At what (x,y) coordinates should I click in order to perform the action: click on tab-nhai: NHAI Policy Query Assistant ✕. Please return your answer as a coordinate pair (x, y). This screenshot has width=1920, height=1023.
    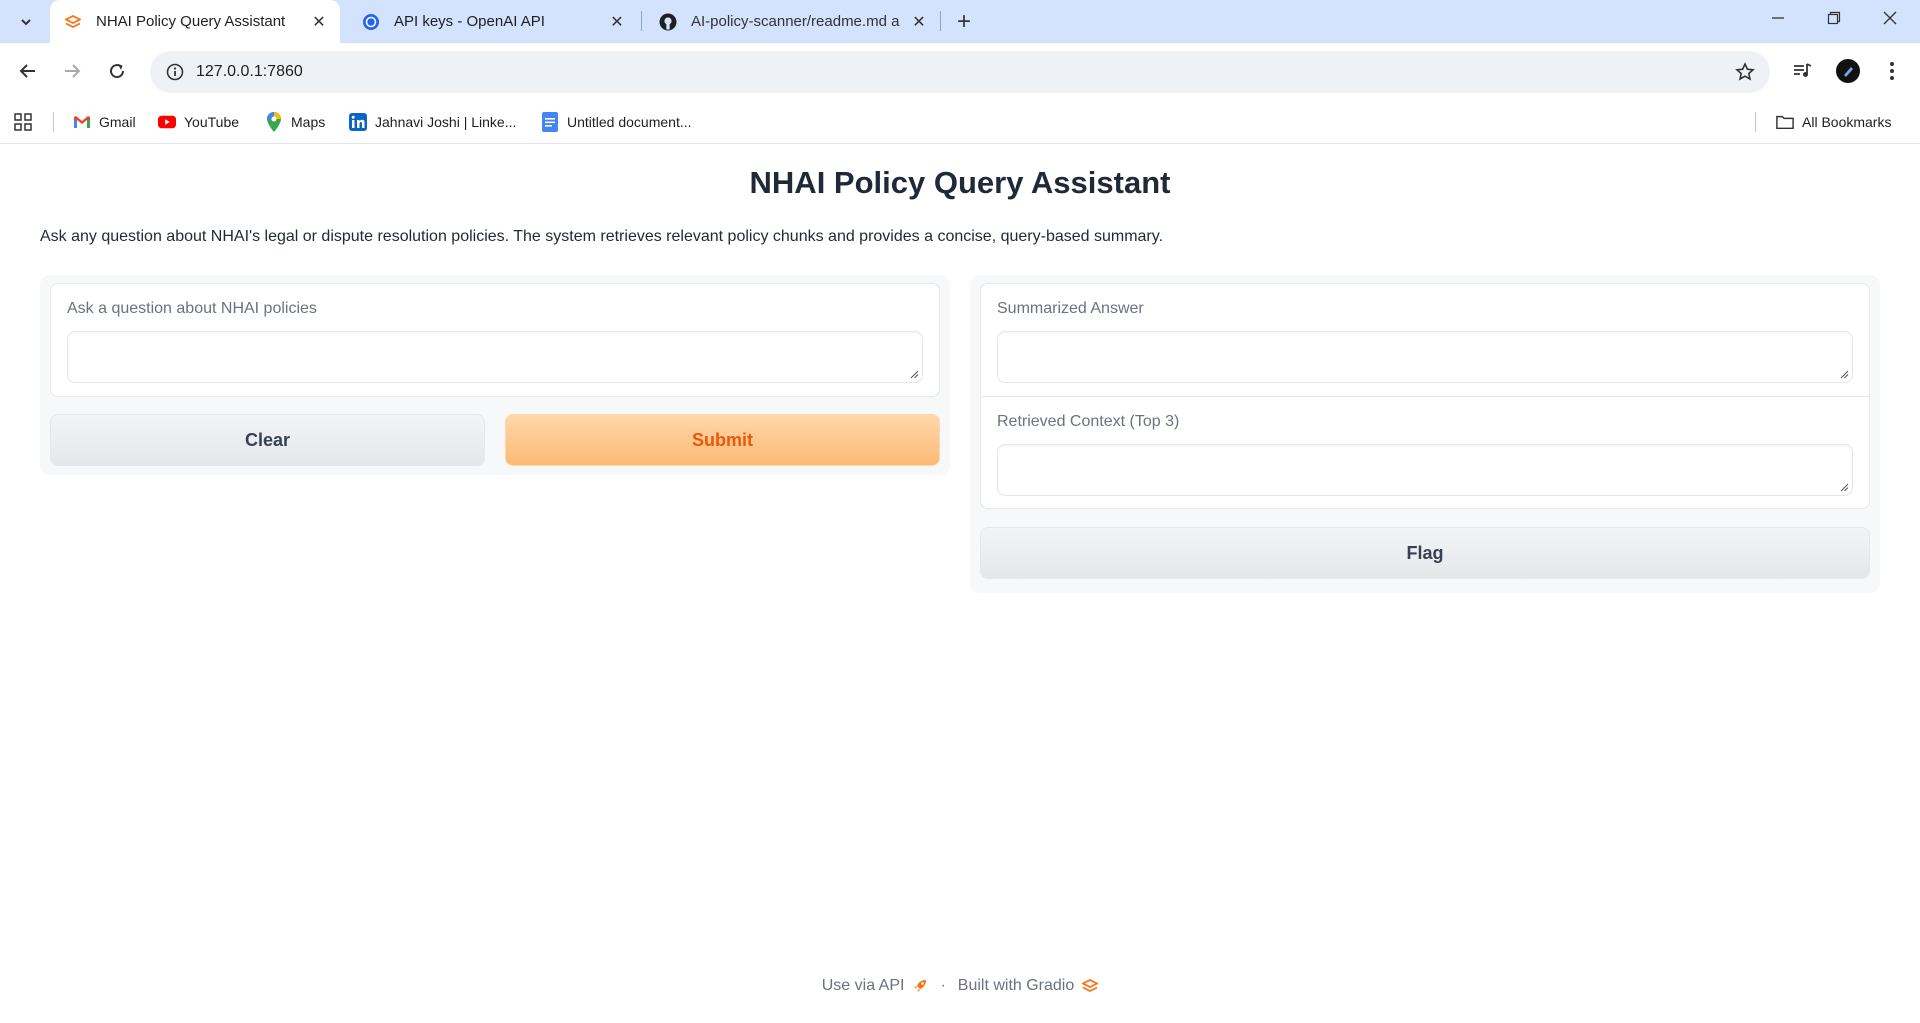
    Looking at the image, I should click on (195, 21).